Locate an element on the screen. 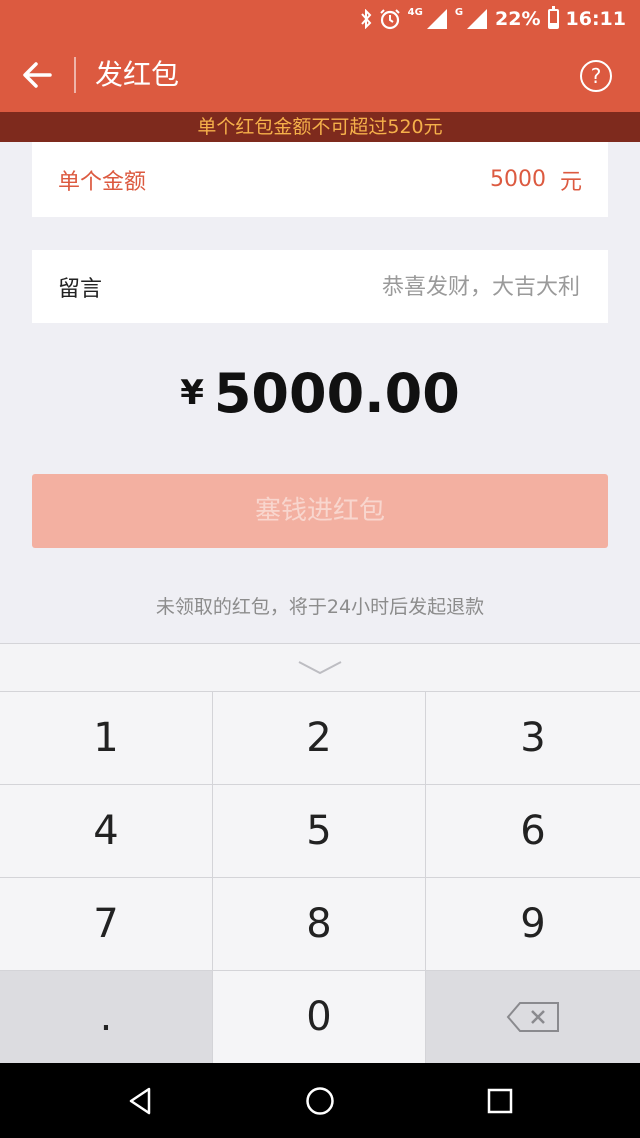 This screenshot has height=1138, width=640. total-amount-value: 5000.00 is located at coordinates (336, 393).